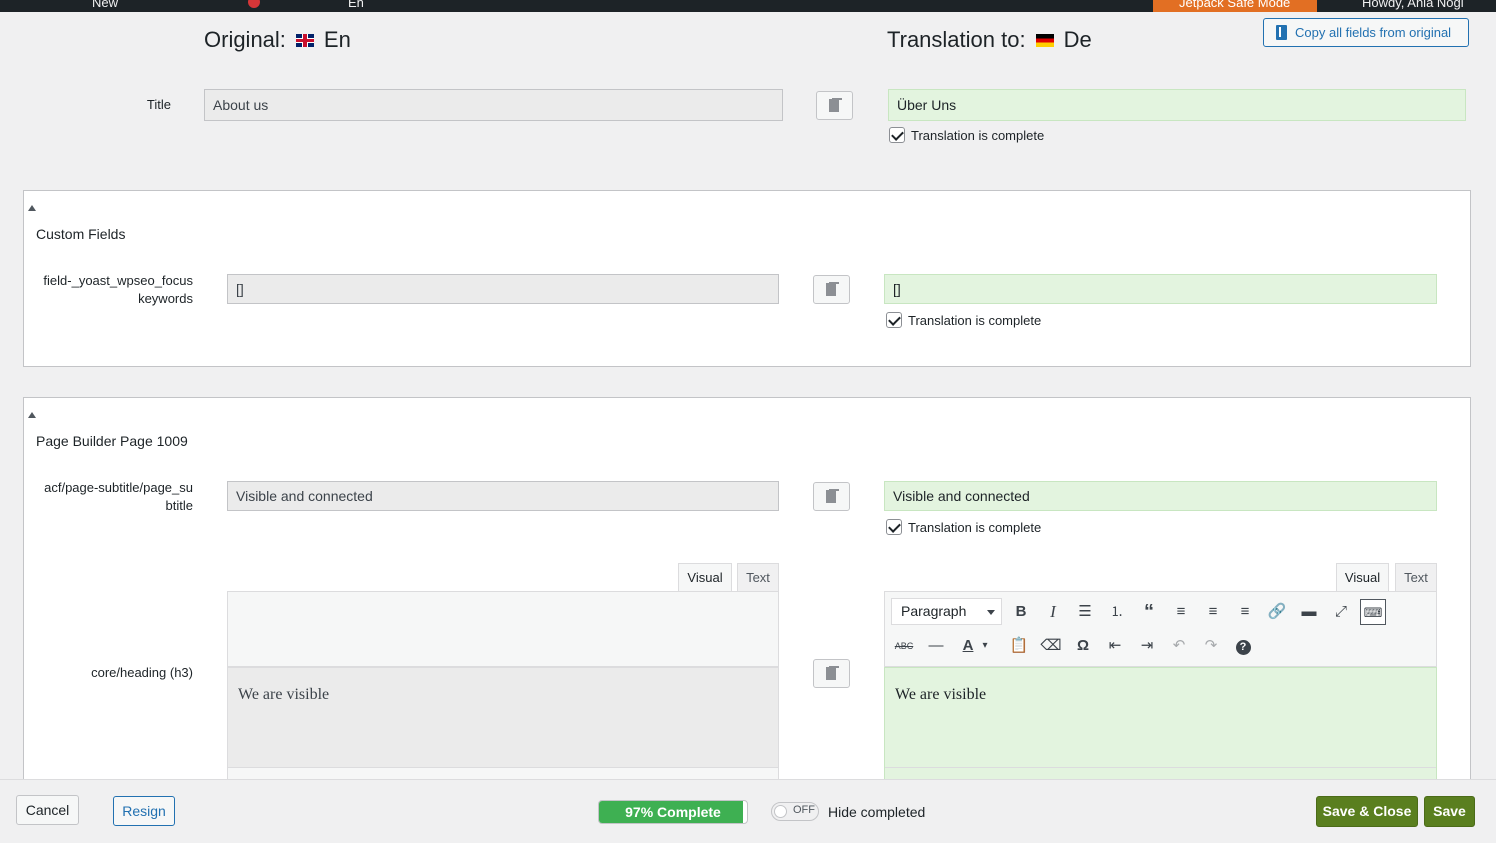 The image size is (1496, 843). Describe the element at coordinates (1341, 612) in the screenshot. I see `fullscreen-icon: ⤢` at that location.